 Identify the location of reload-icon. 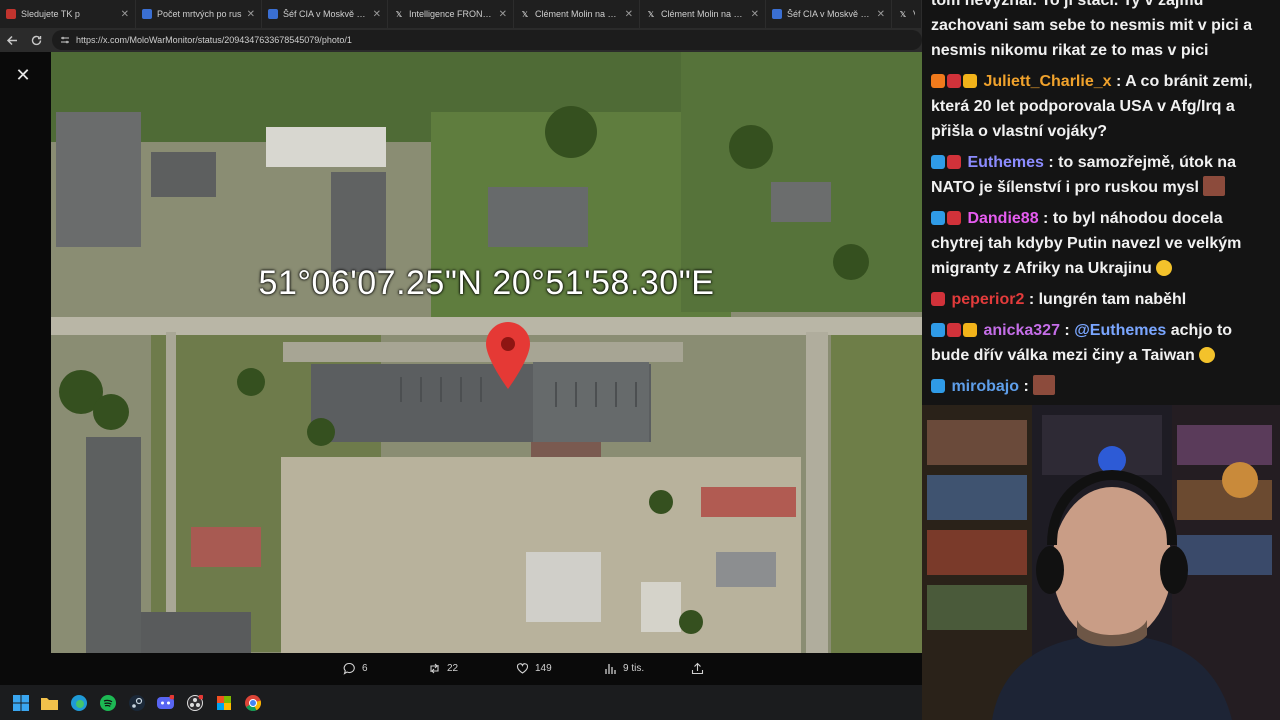
(36, 40).